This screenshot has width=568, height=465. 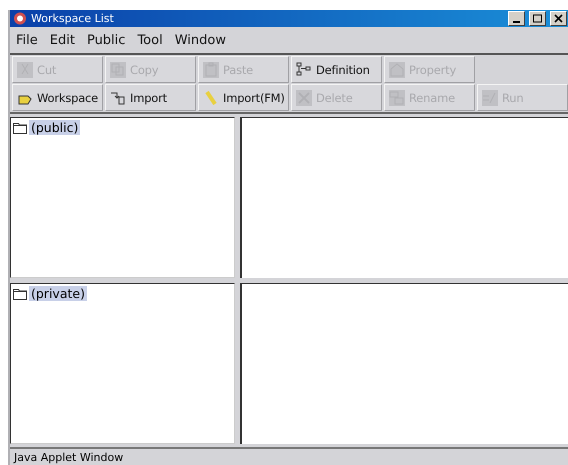 I want to click on maximize-button, so click(x=537, y=18).